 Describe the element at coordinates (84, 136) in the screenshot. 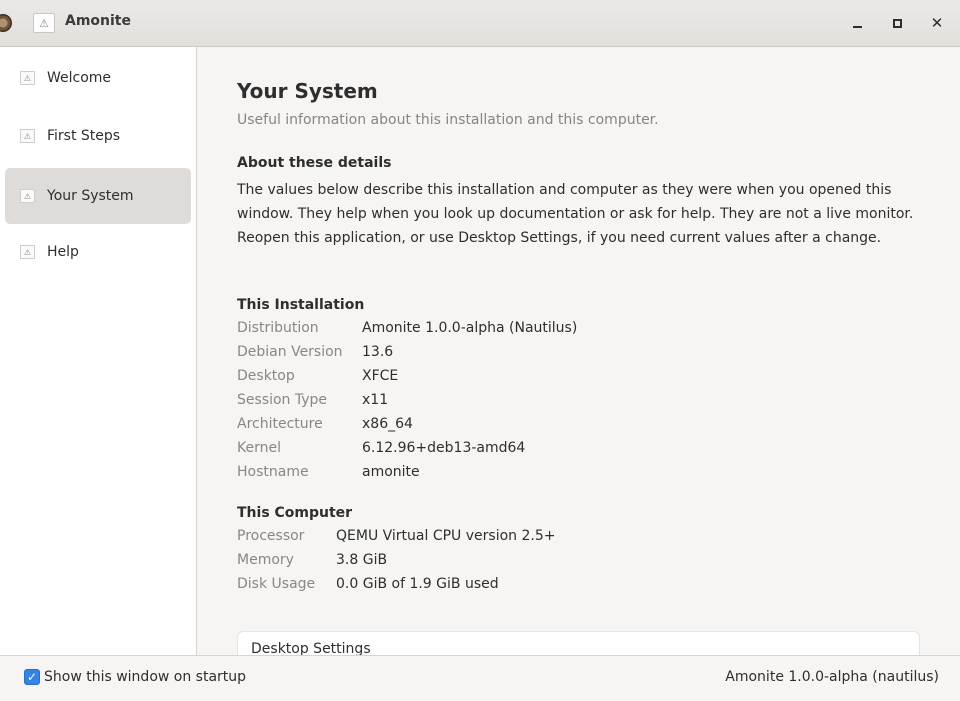

I see `sidebar-item-label: First Steps` at that location.